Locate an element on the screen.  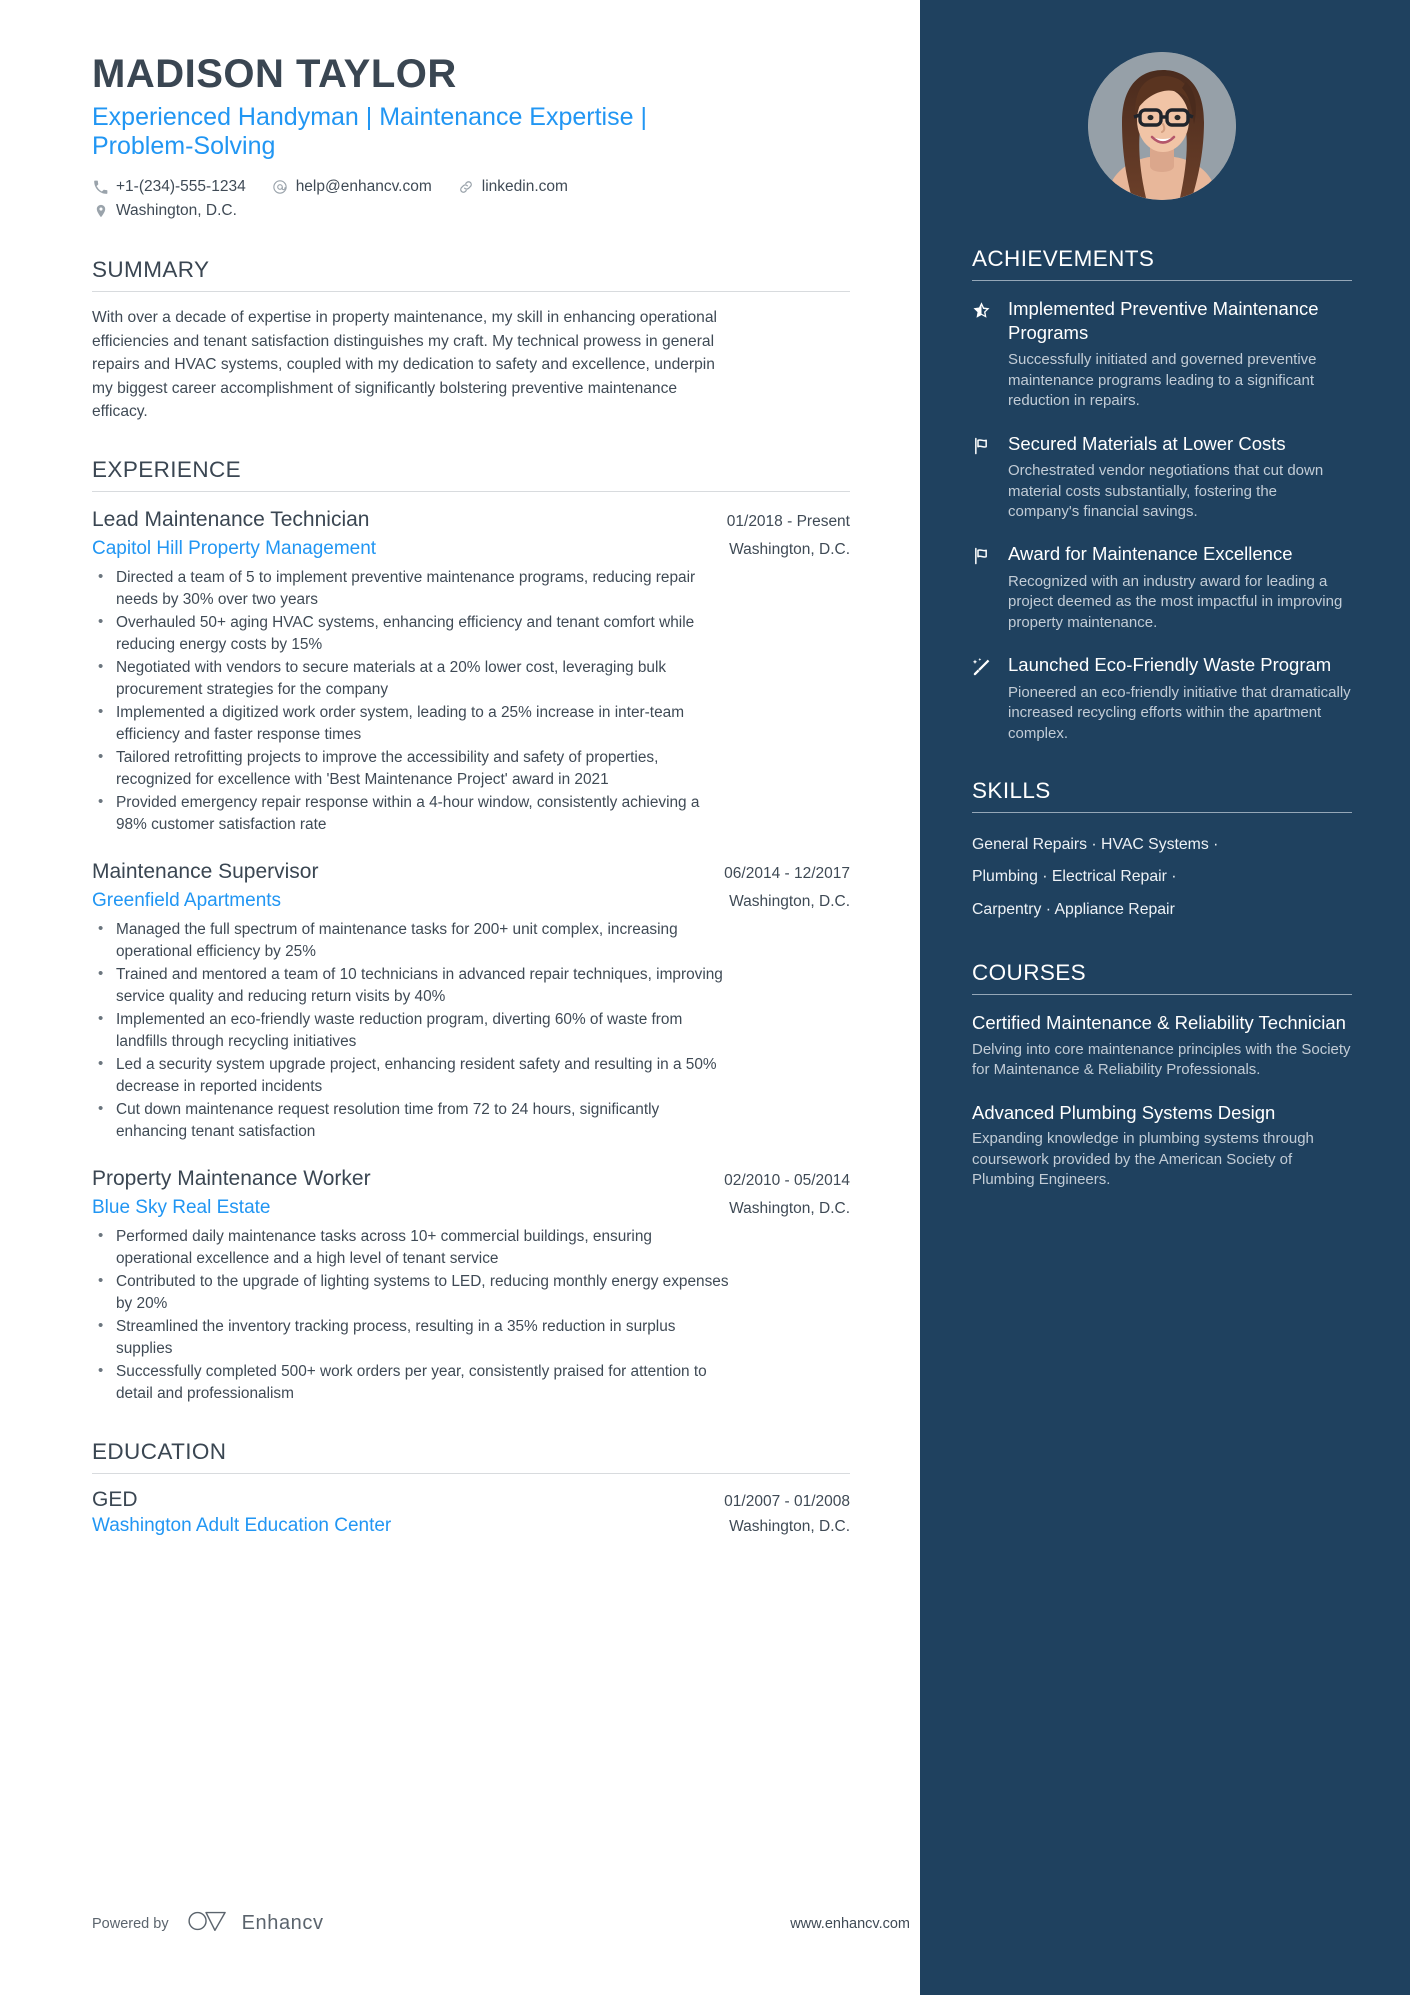
contact-email: help@enhancv.com is located at coordinates (352, 187).